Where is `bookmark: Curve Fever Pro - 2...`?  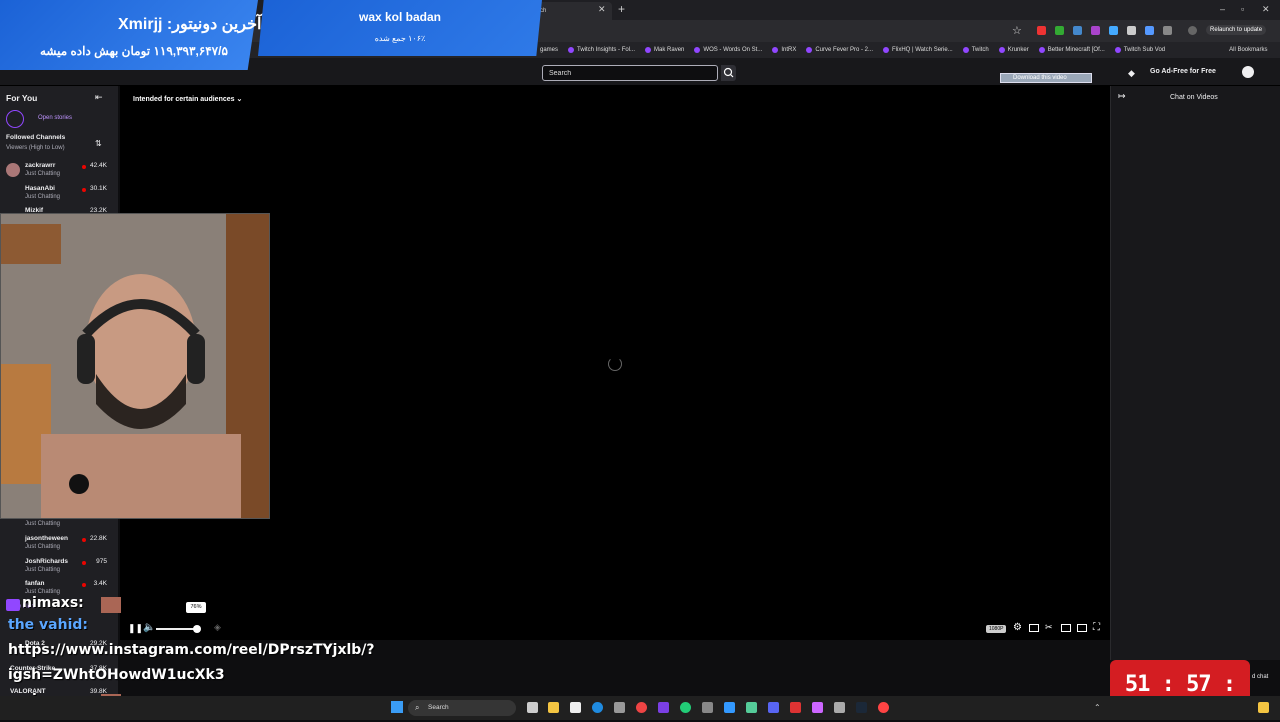 bookmark: Curve Fever Pro - 2... is located at coordinates (839, 50).